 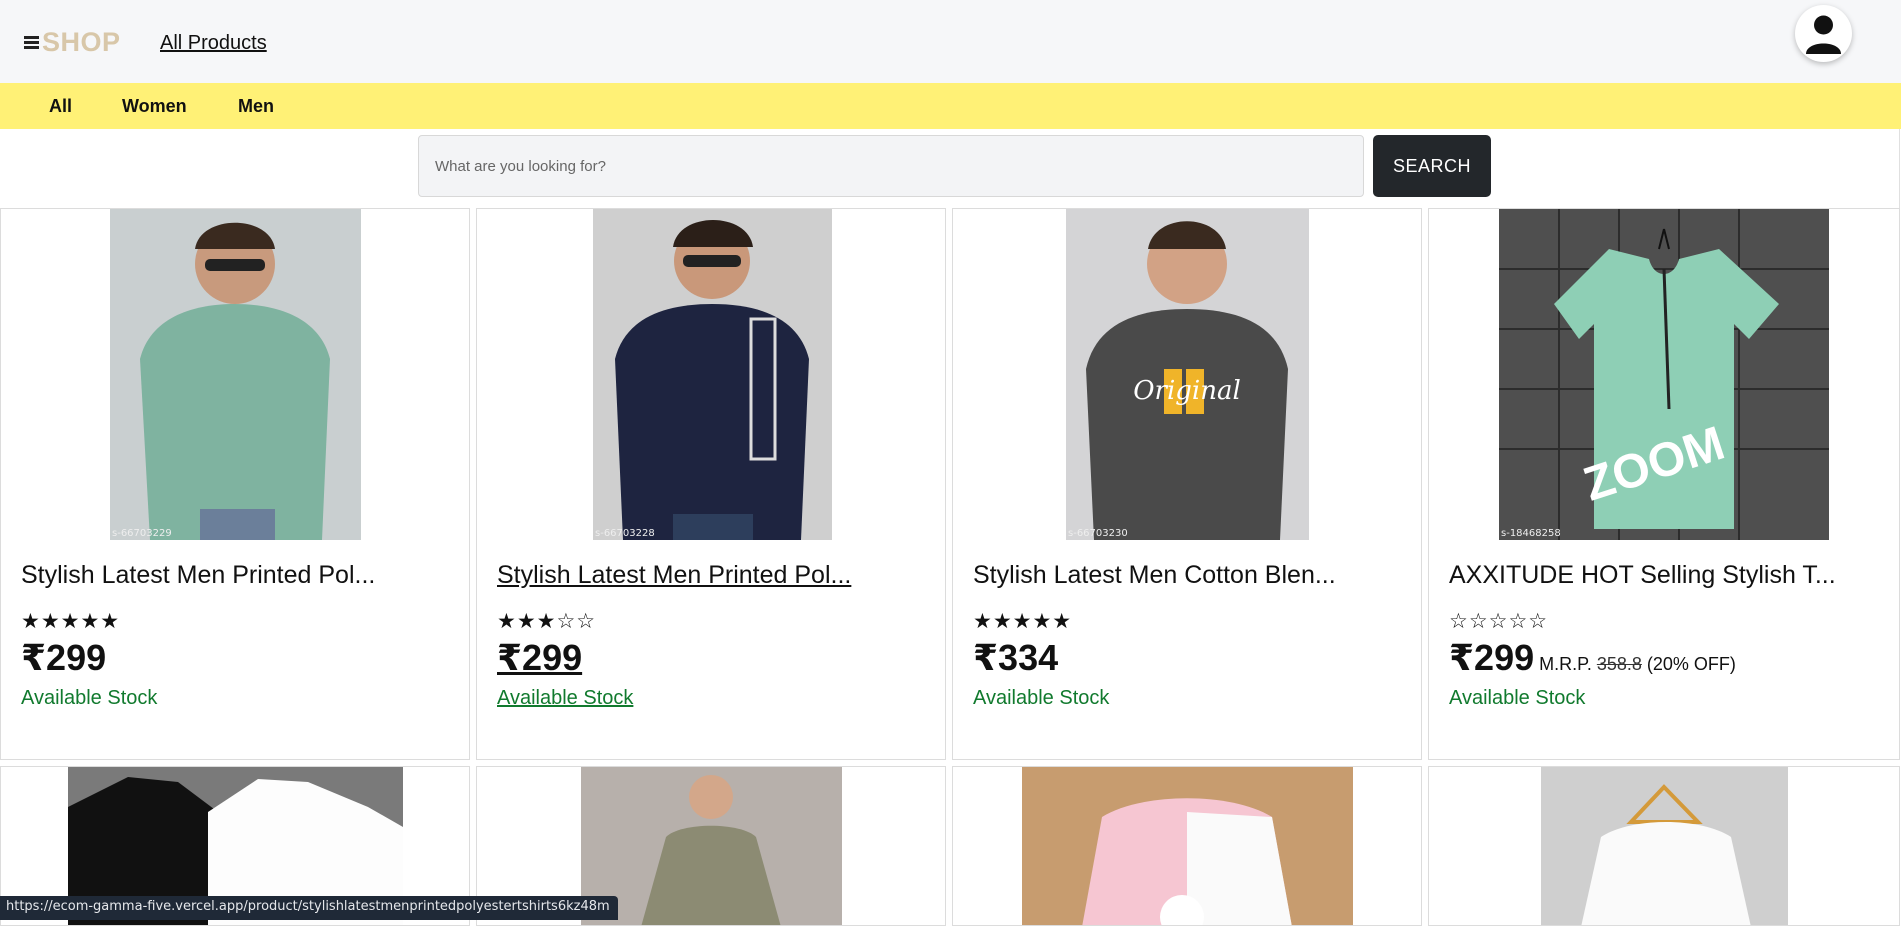 What do you see at coordinates (950, 41) in the screenshot?
I see `top-header: SHOP All Products` at bounding box center [950, 41].